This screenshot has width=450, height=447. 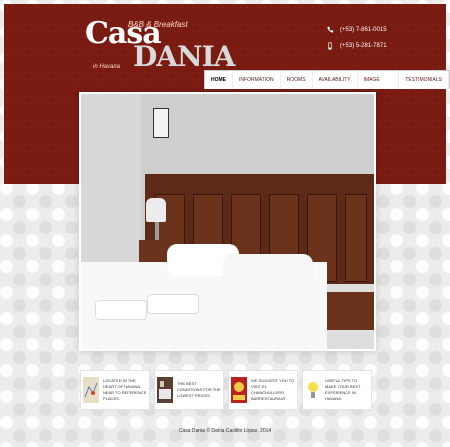 What do you see at coordinates (107, 67) in the screenshot?
I see `logo-location: in Havana` at bounding box center [107, 67].